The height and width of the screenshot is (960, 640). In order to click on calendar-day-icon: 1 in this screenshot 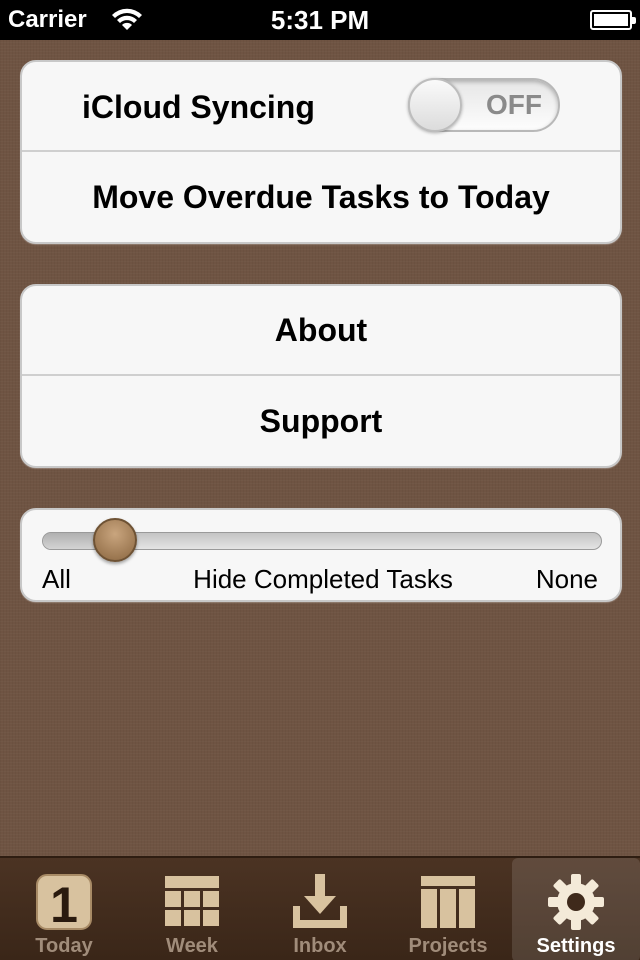, I will do `click(64, 903)`.